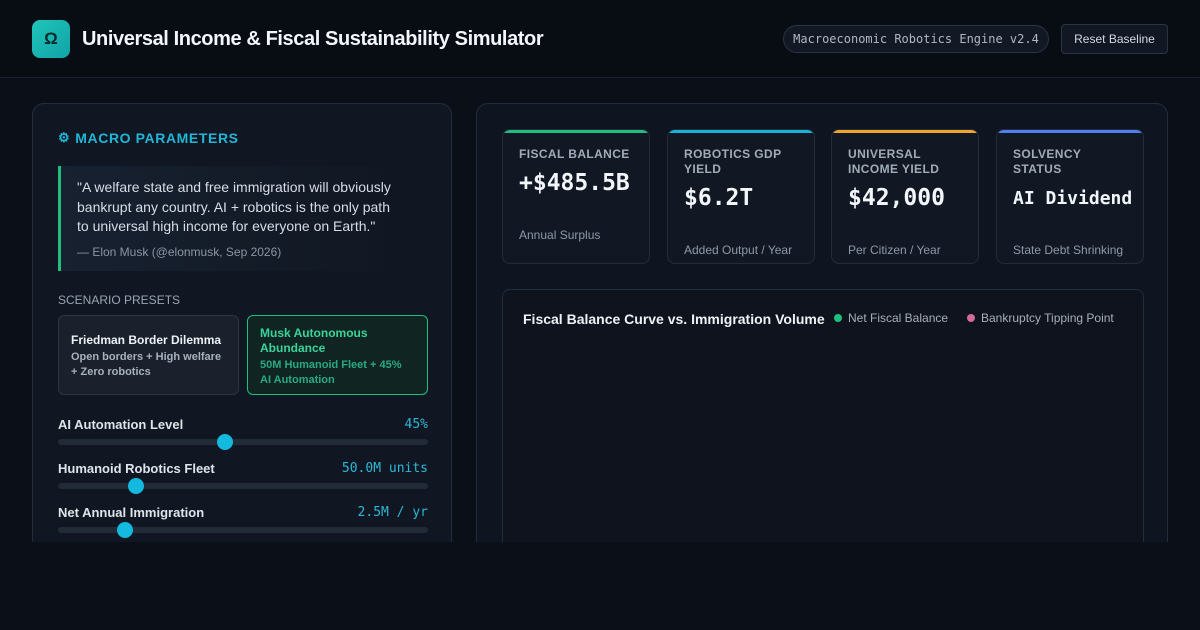 The image size is (1200, 630). What do you see at coordinates (331, 372) in the screenshot?
I see `preset-subtitle: 50M Humanoid Fleet + 45% AI Automation` at bounding box center [331, 372].